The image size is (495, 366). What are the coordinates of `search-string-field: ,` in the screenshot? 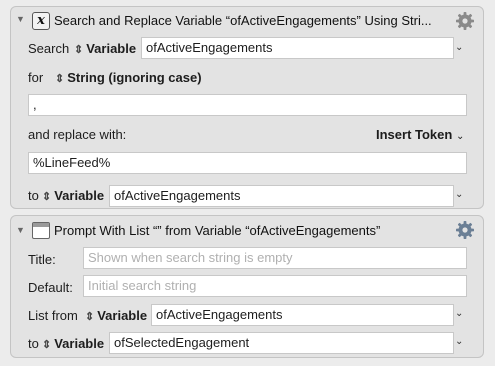 It's located at (247, 105).